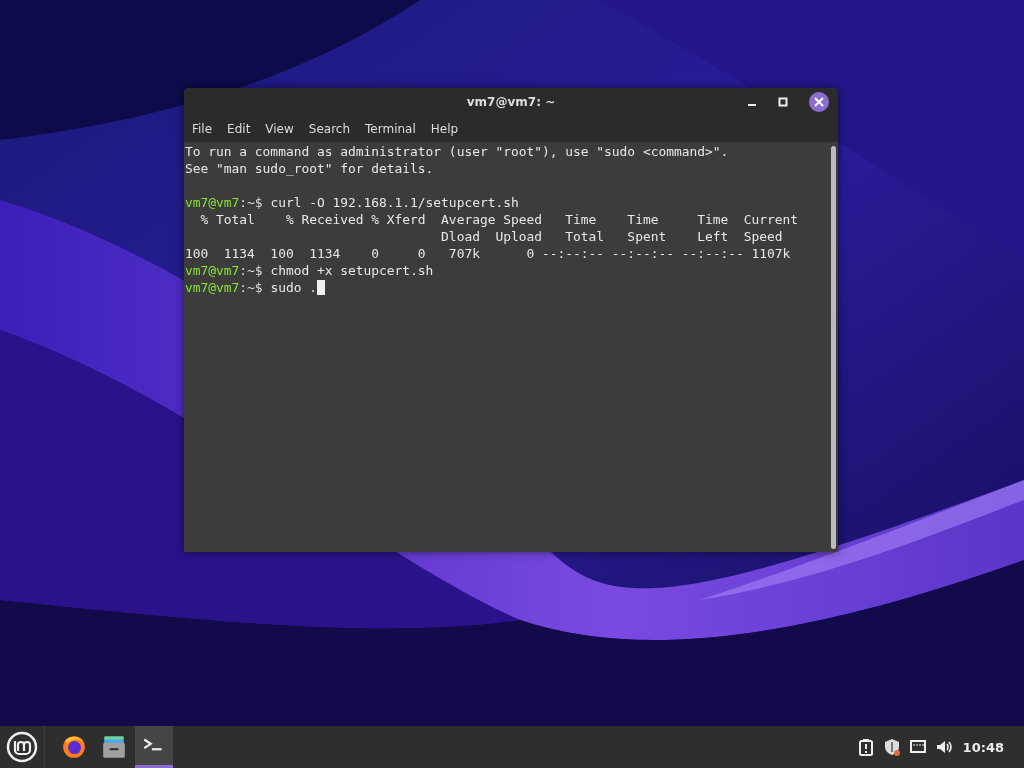  Describe the element at coordinates (293, 287) in the screenshot. I see `terminal-command: sudo .` at that location.